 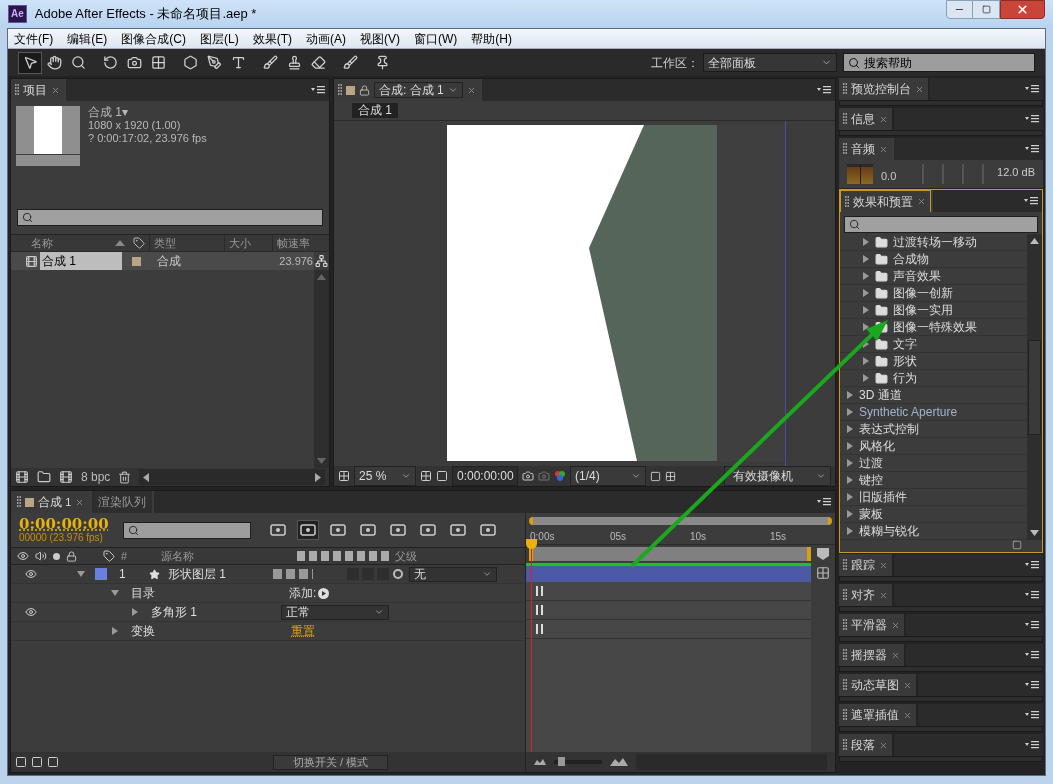 I want to click on effect-folder-row: 合成物, so click(x=933, y=259).